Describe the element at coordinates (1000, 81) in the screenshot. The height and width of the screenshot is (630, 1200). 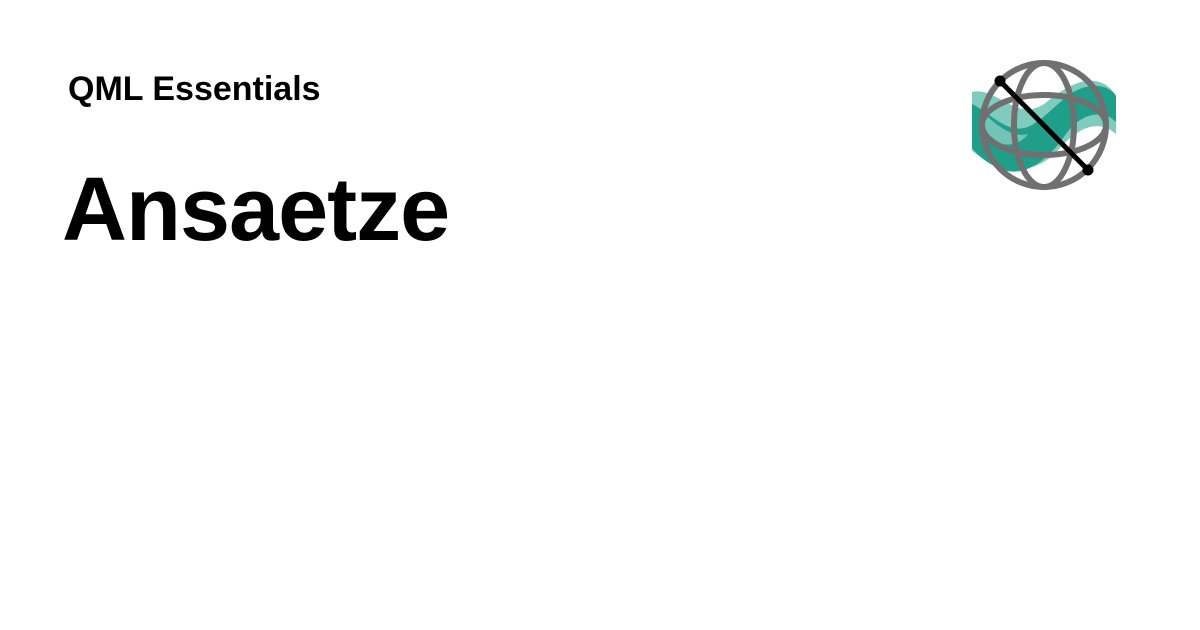
I see `axis-endpoint-top` at that location.